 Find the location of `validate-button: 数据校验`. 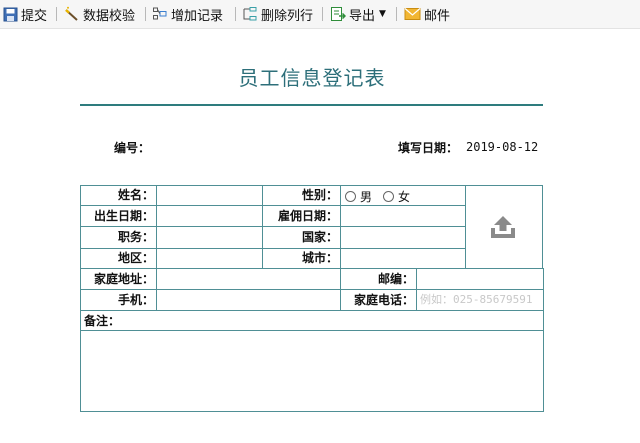

validate-button: 数据校验 is located at coordinates (99, 14).